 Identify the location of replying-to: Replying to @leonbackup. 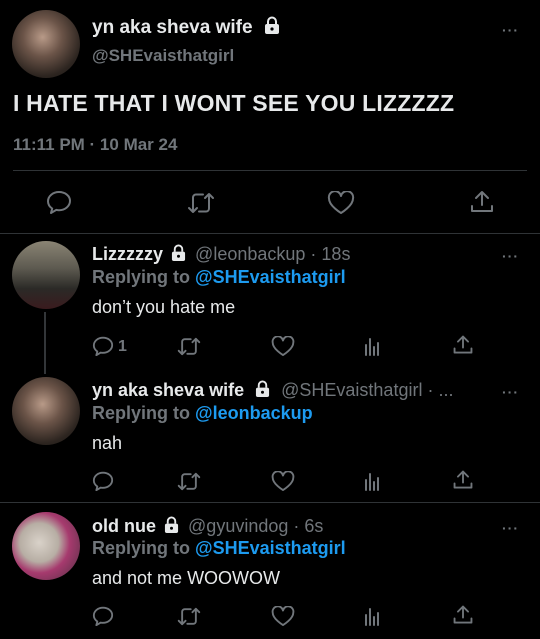
(202, 413).